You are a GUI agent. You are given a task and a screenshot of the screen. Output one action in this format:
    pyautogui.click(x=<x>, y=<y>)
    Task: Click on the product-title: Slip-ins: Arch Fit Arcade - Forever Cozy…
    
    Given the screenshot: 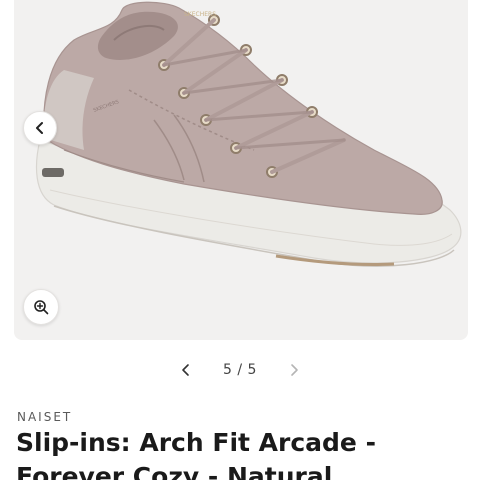 What is the action you would take?
    pyautogui.click(x=196, y=454)
    